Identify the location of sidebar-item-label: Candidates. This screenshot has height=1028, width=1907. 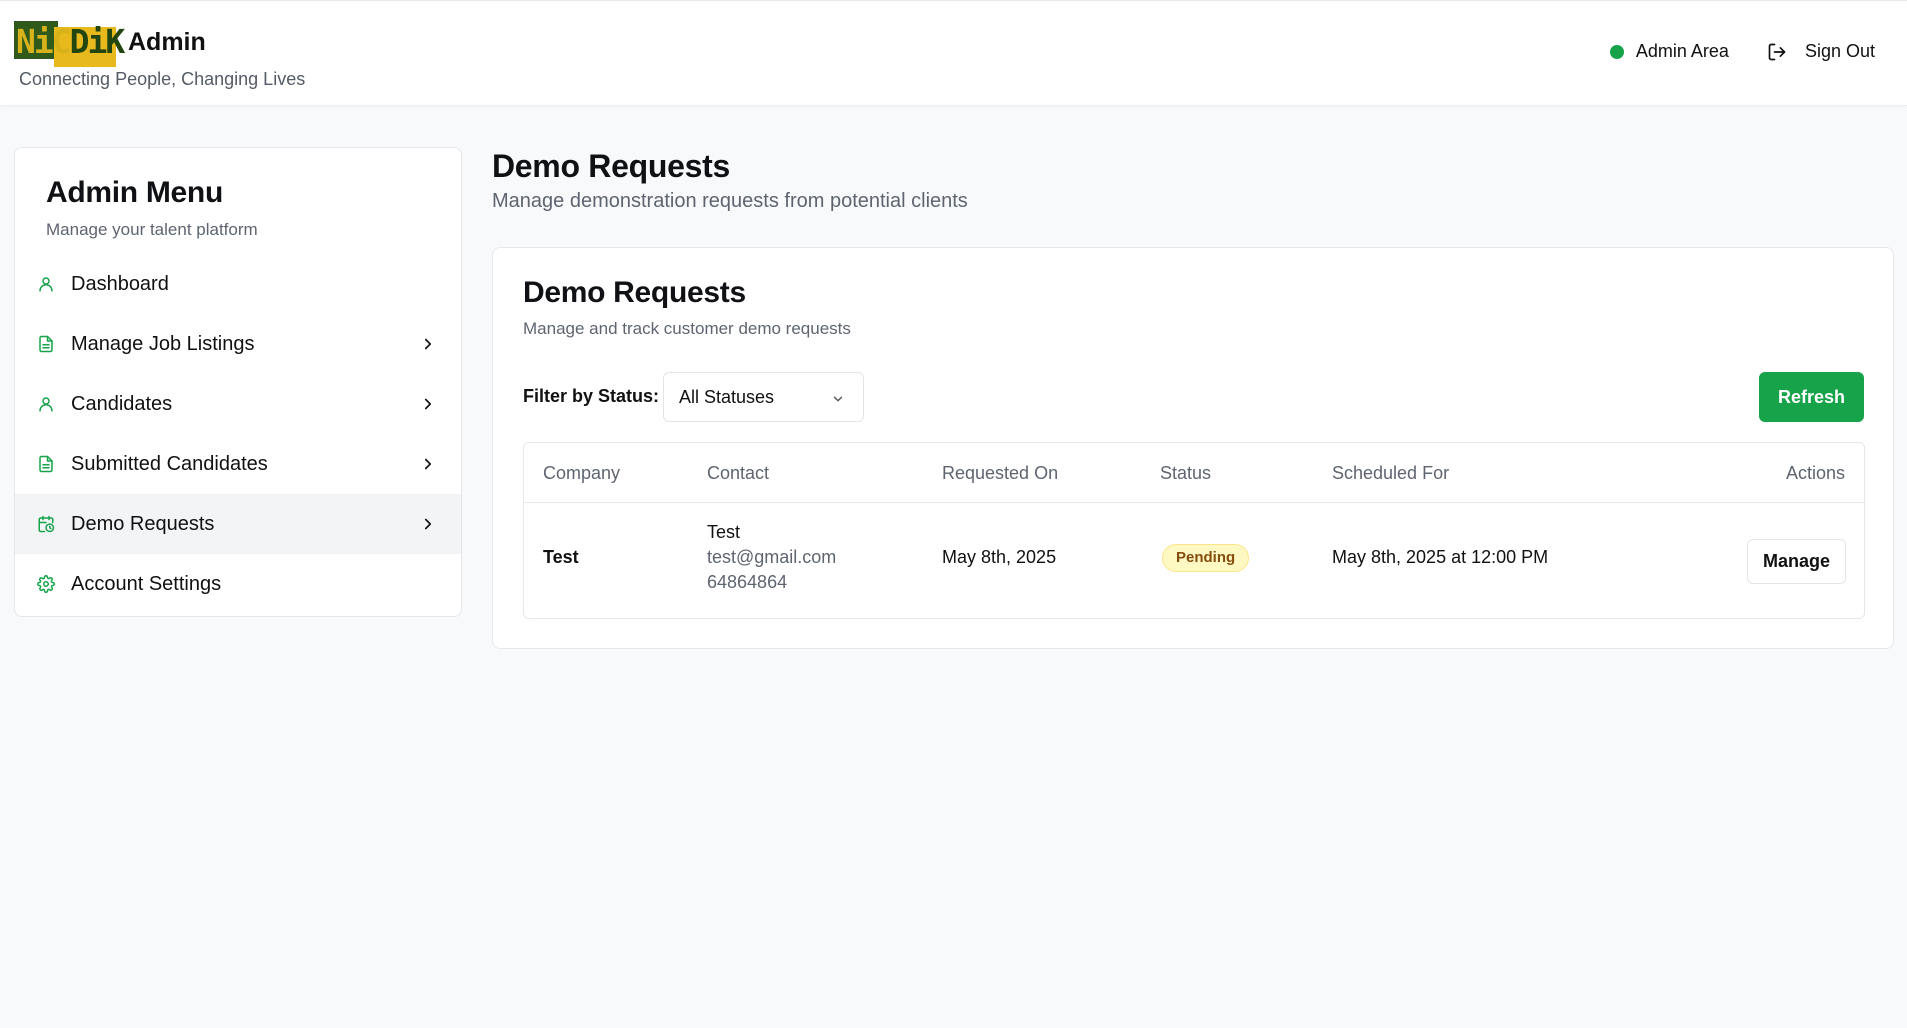
(122, 403).